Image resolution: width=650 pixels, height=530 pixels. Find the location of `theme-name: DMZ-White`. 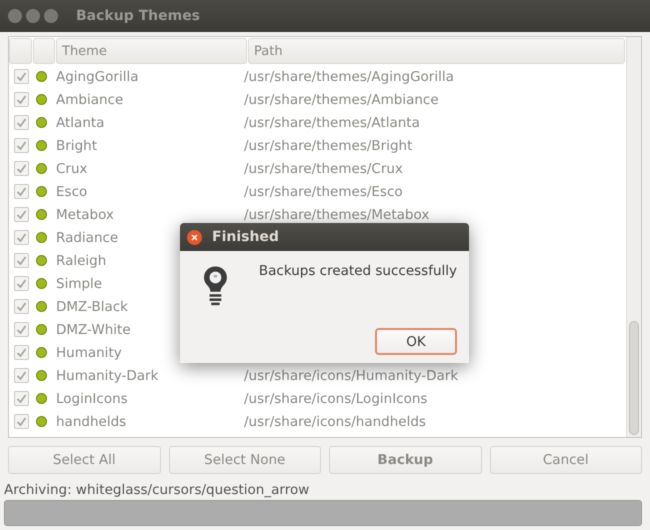

theme-name: DMZ-White is located at coordinates (93, 330).